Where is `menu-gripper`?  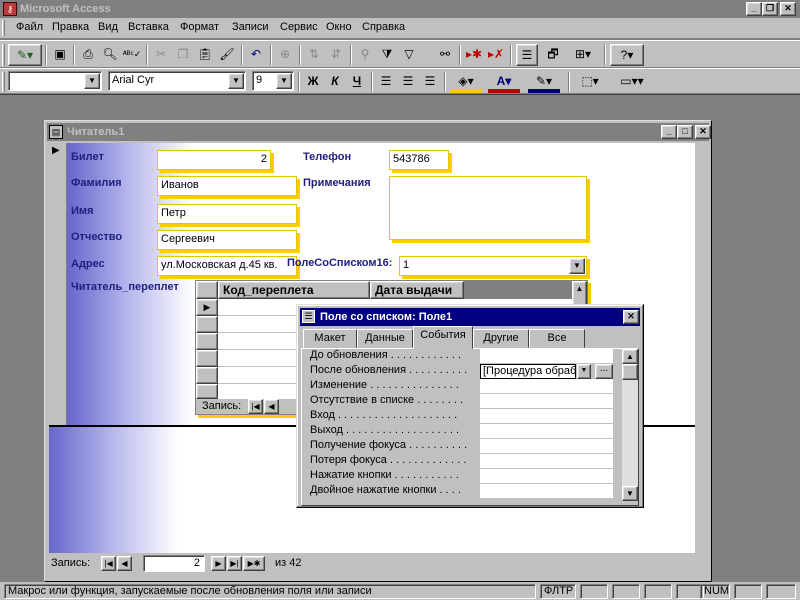 menu-gripper is located at coordinates (3, 28).